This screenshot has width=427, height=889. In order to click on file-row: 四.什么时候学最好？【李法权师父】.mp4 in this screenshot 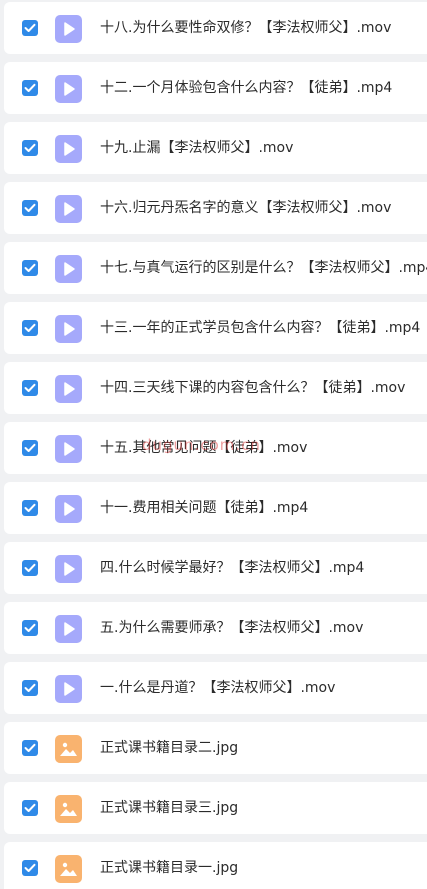, I will do `click(215, 568)`.